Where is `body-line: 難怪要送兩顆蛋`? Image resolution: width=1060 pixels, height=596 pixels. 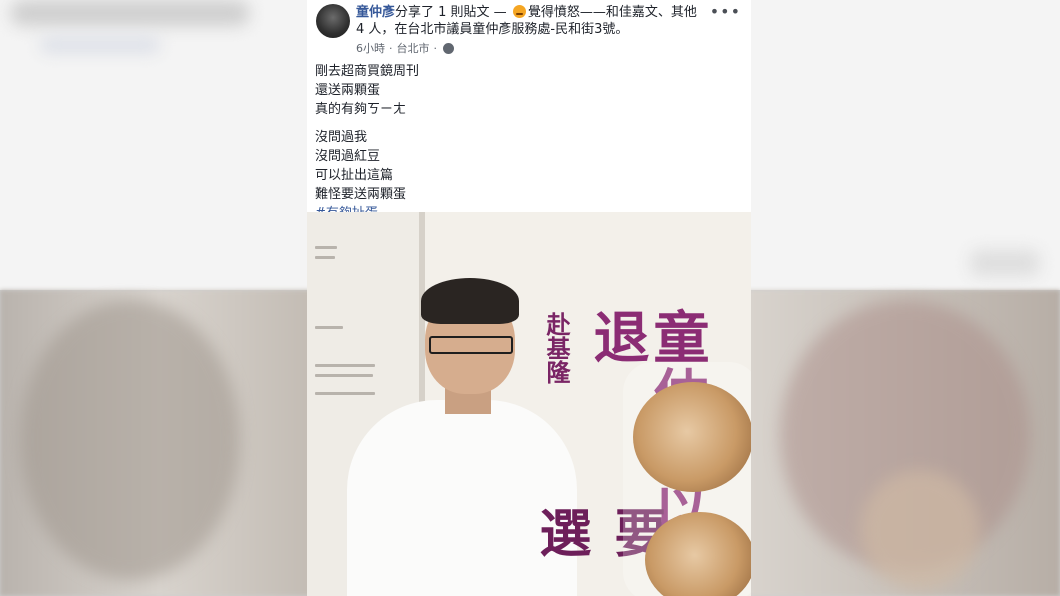 body-line: 難怪要送兩顆蛋 is located at coordinates (361, 194).